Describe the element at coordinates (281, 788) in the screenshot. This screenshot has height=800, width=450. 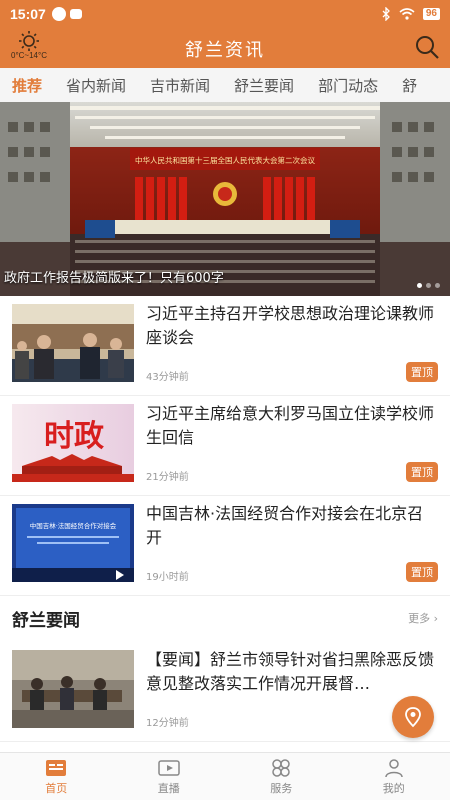
I see `nav-services-label: 服务` at that location.